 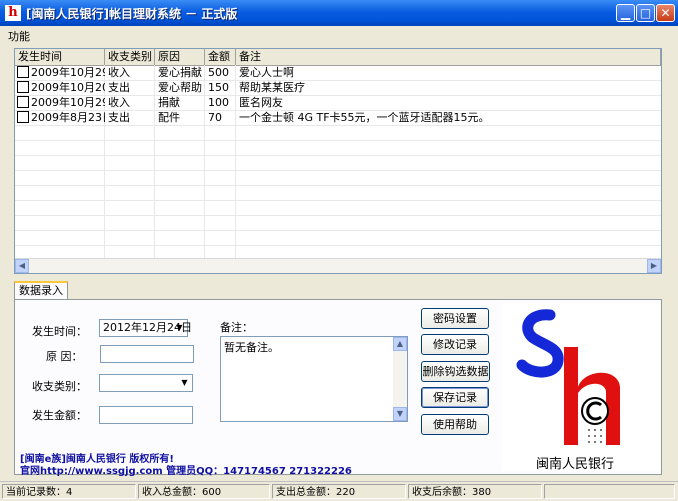 What do you see at coordinates (400, 379) in the screenshot?
I see `vertical-scrollbar: ▲ ▼` at bounding box center [400, 379].